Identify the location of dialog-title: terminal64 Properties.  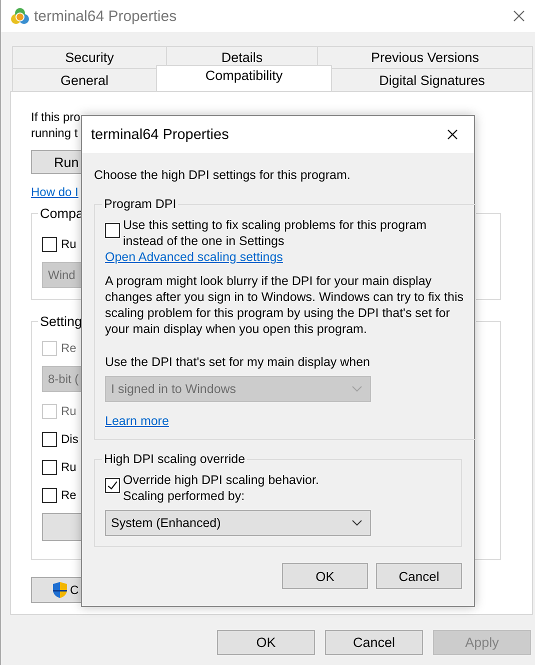
(160, 134).